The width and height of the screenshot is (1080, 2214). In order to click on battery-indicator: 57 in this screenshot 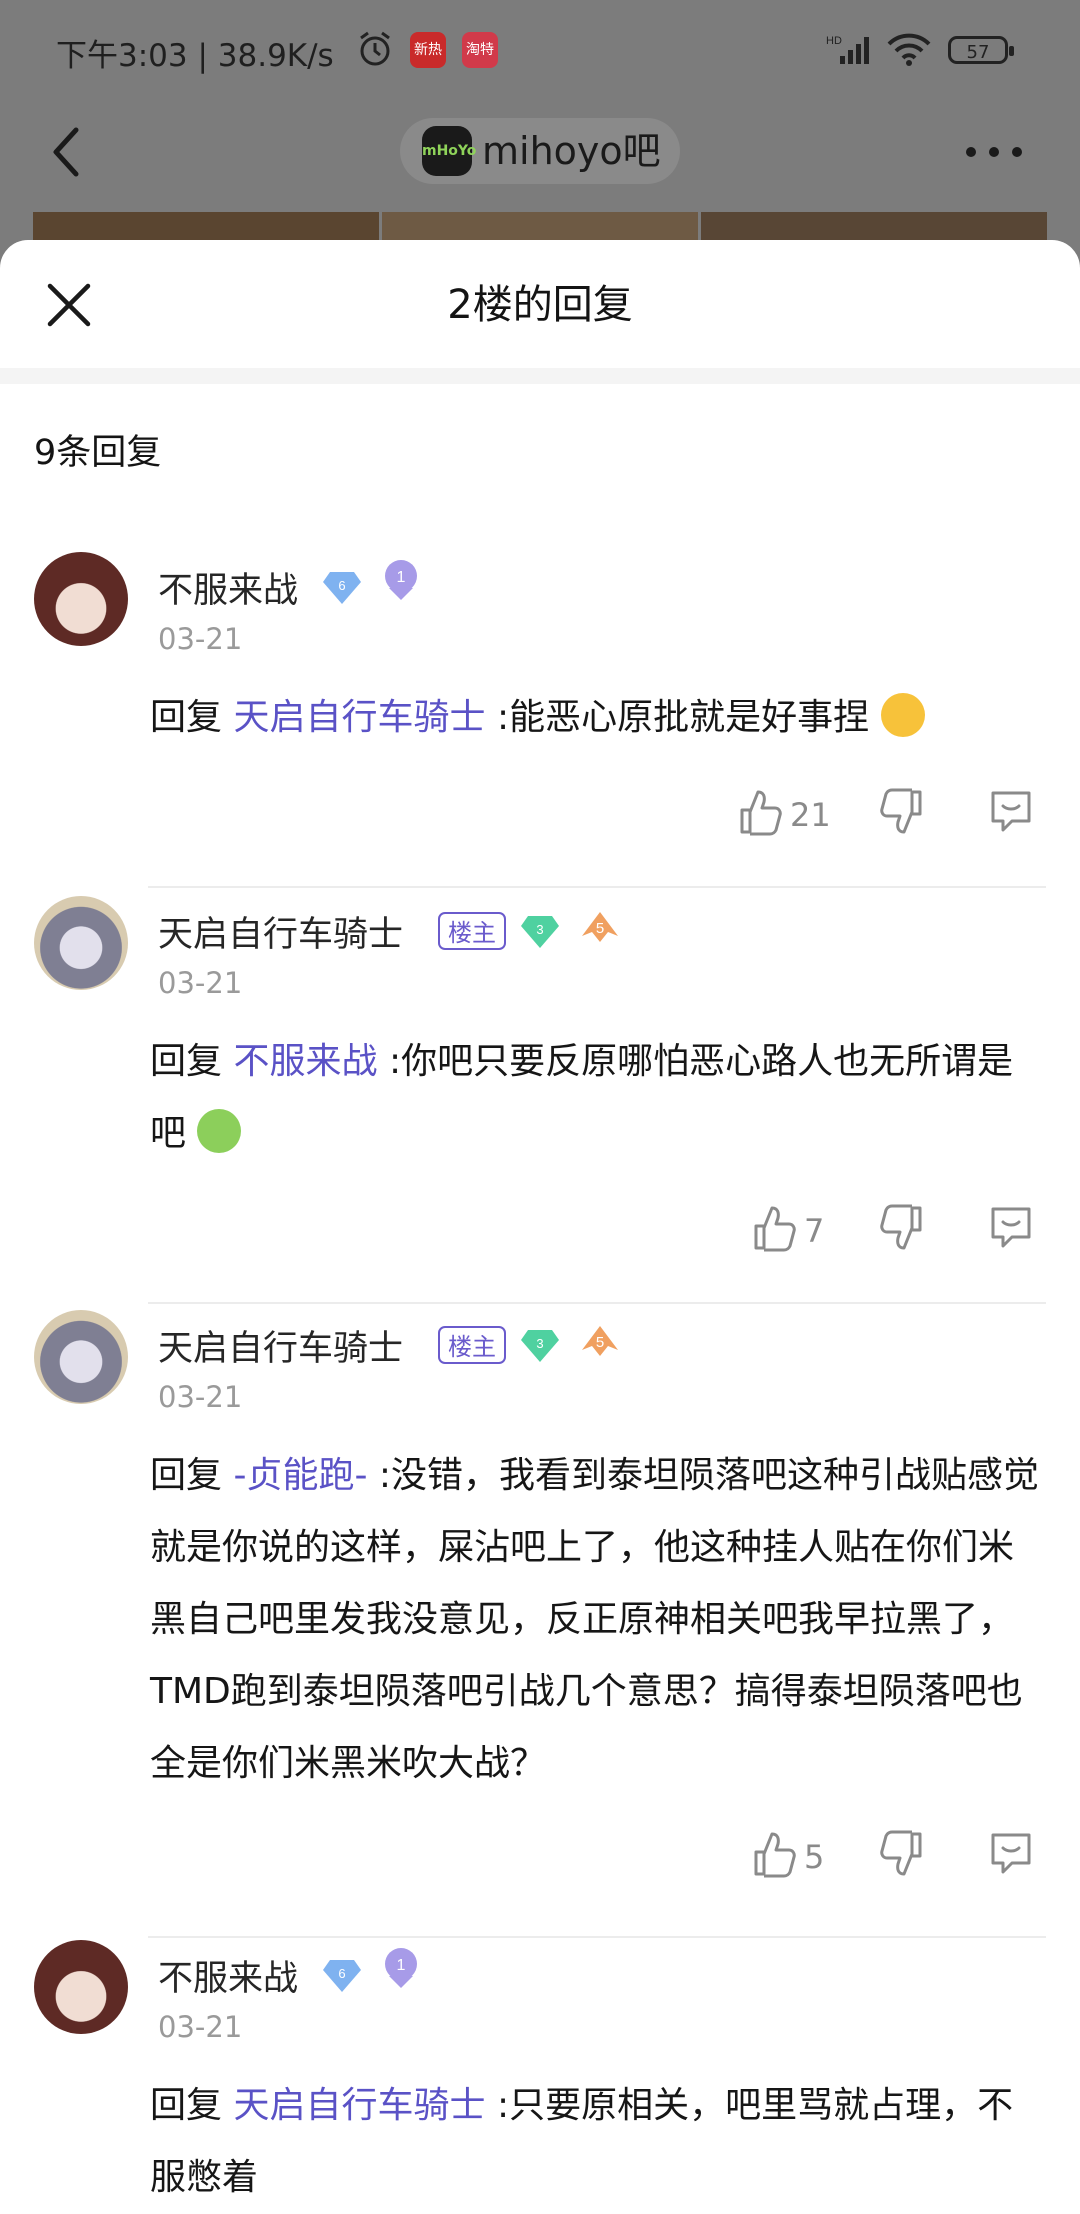, I will do `click(981, 50)`.